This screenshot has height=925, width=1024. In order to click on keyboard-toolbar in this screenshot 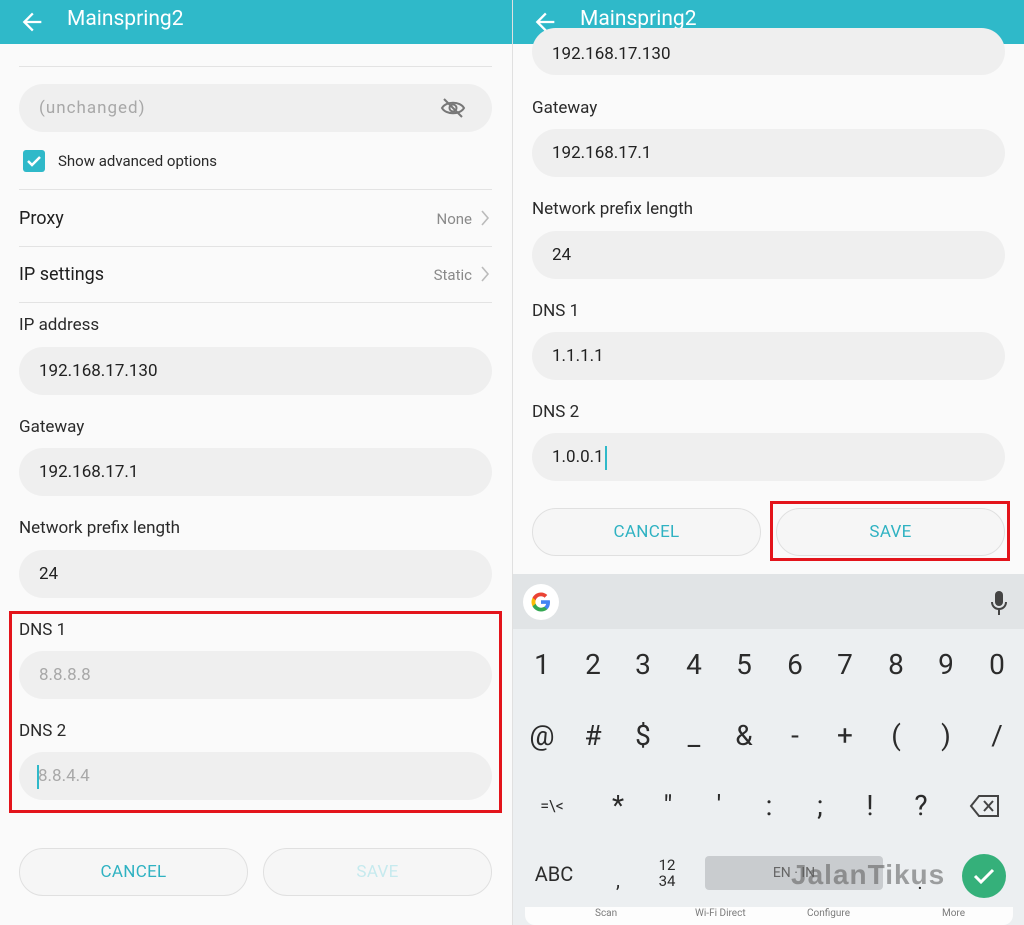, I will do `click(768, 601)`.